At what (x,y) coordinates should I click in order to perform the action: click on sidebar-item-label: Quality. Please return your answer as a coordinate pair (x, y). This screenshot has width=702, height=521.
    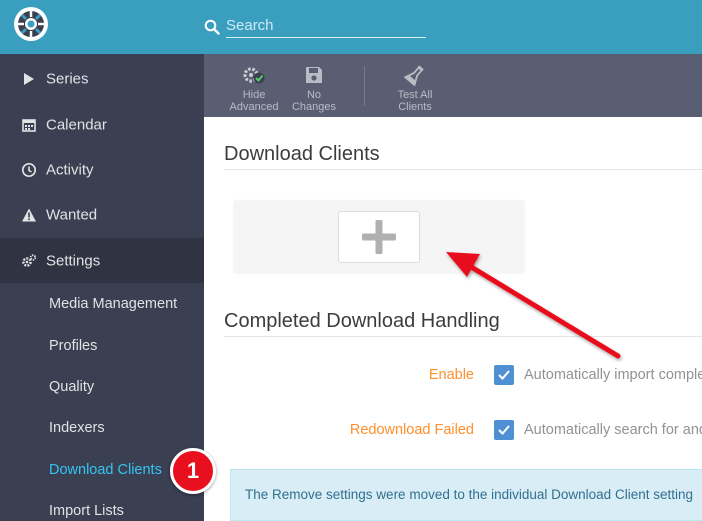
    Looking at the image, I should click on (72, 386).